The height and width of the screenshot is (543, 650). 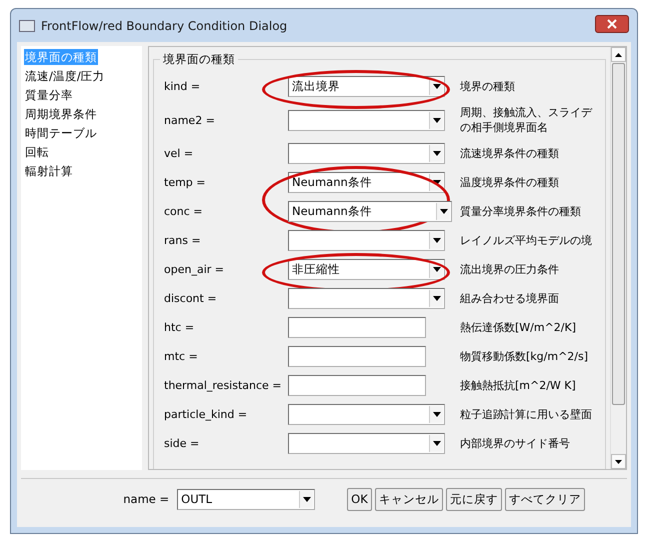 I want to click on field-description: 熱伝達係数[W/m^2/K], so click(x=518, y=327).